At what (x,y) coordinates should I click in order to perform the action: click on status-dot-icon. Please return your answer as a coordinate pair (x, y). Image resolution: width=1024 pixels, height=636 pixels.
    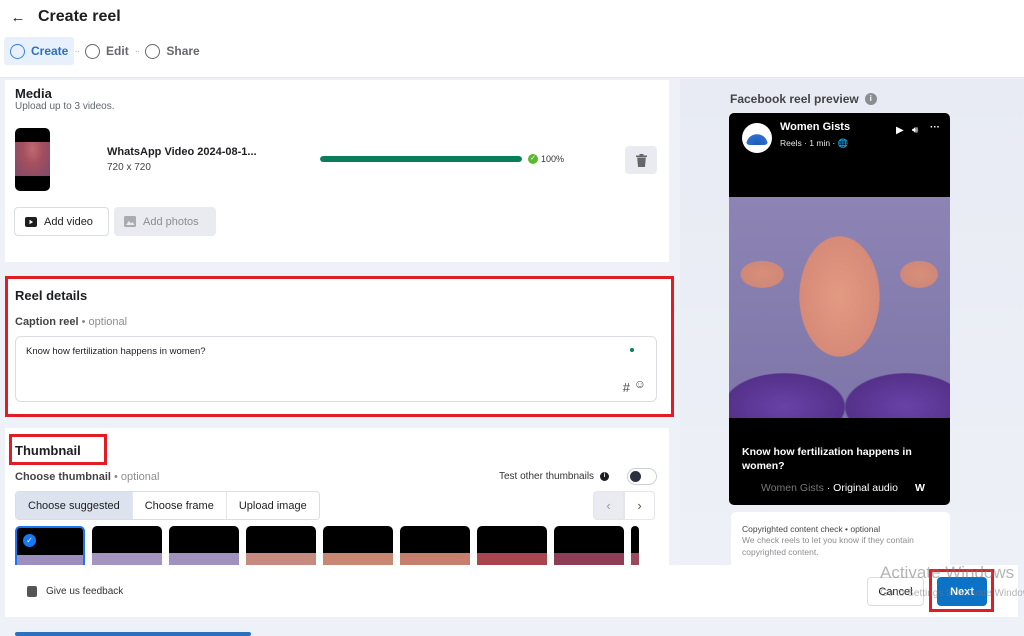
    Looking at the image, I should click on (632, 350).